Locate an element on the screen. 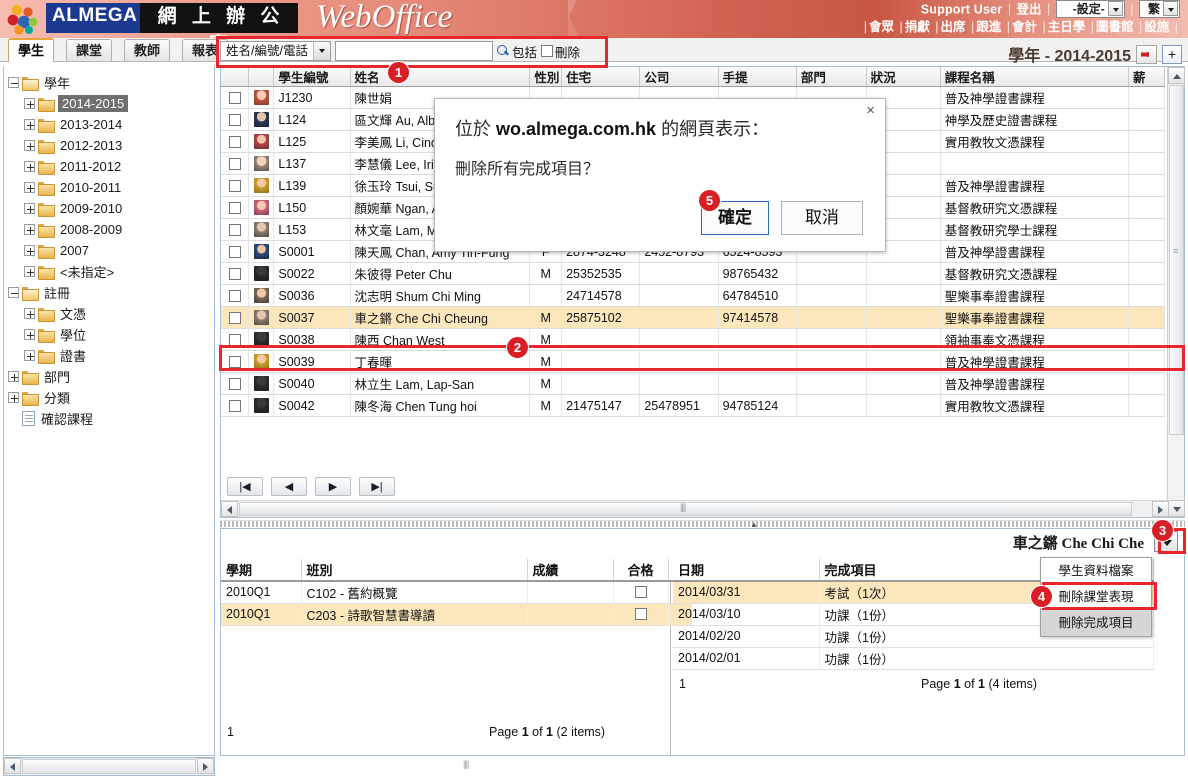  nav-item-sundayschool: 主日學 is located at coordinates (1067, 27).